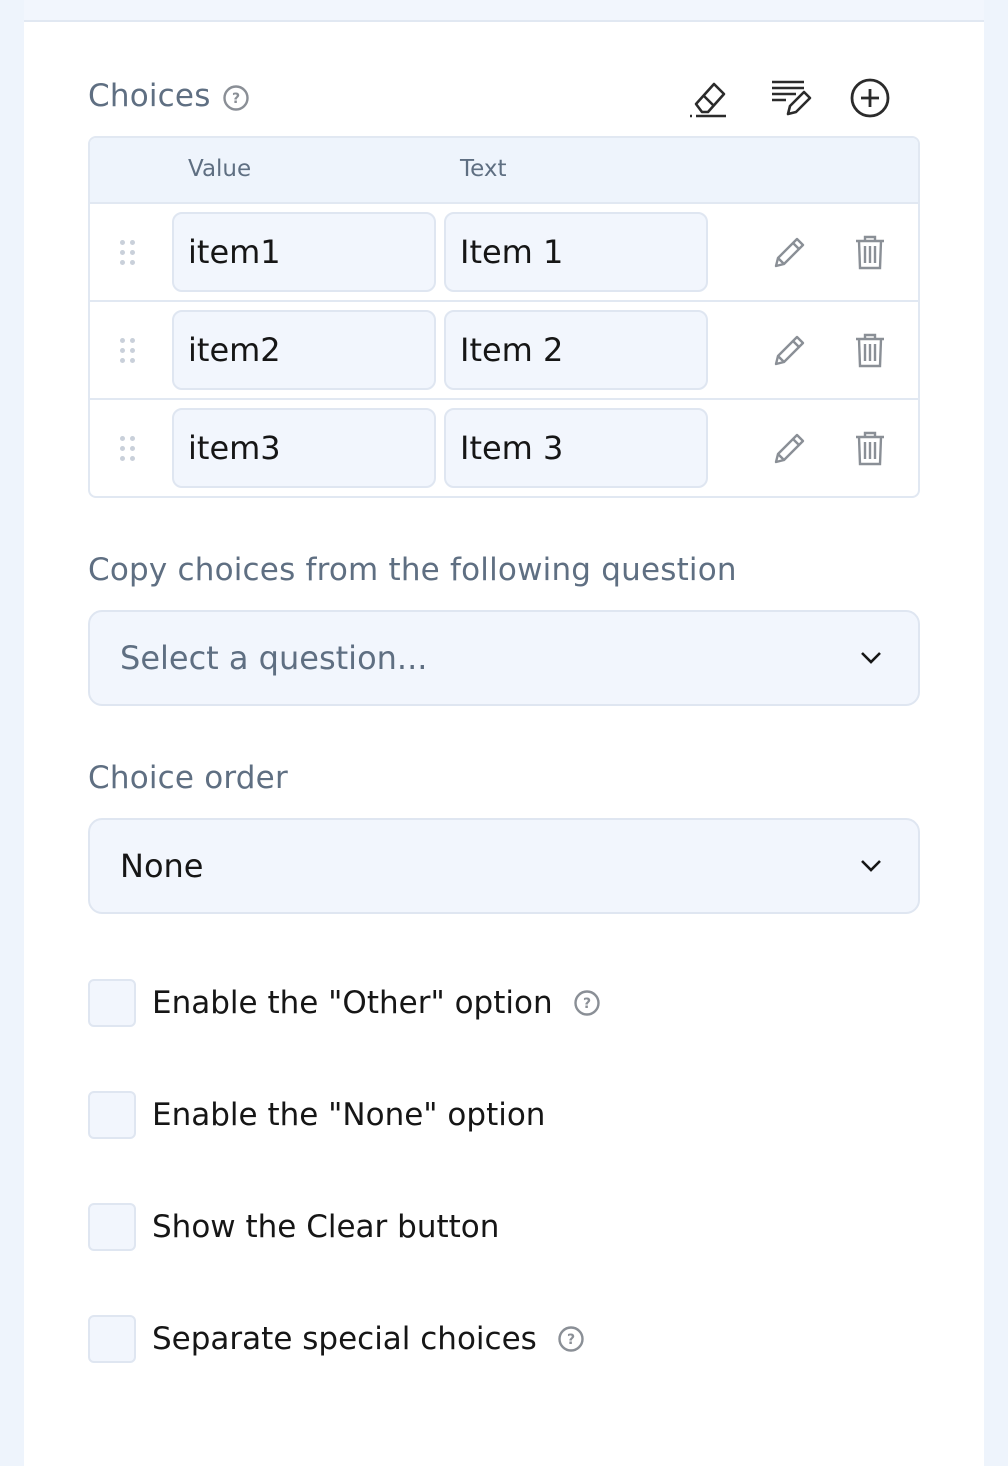 This screenshot has height=1466, width=1008. I want to click on choice-text-input: Item 1, so click(576, 252).